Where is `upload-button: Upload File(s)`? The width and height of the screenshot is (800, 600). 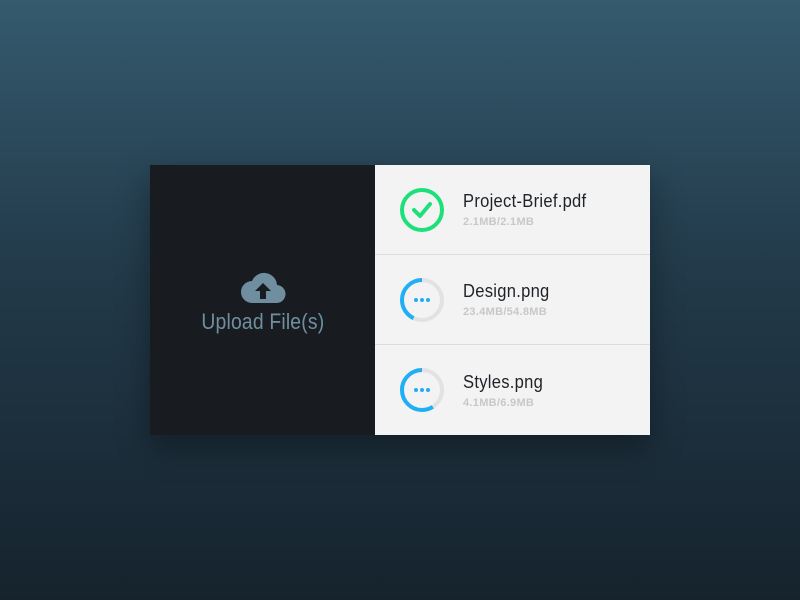 upload-button: Upload File(s) is located at coordinates (262, 300).